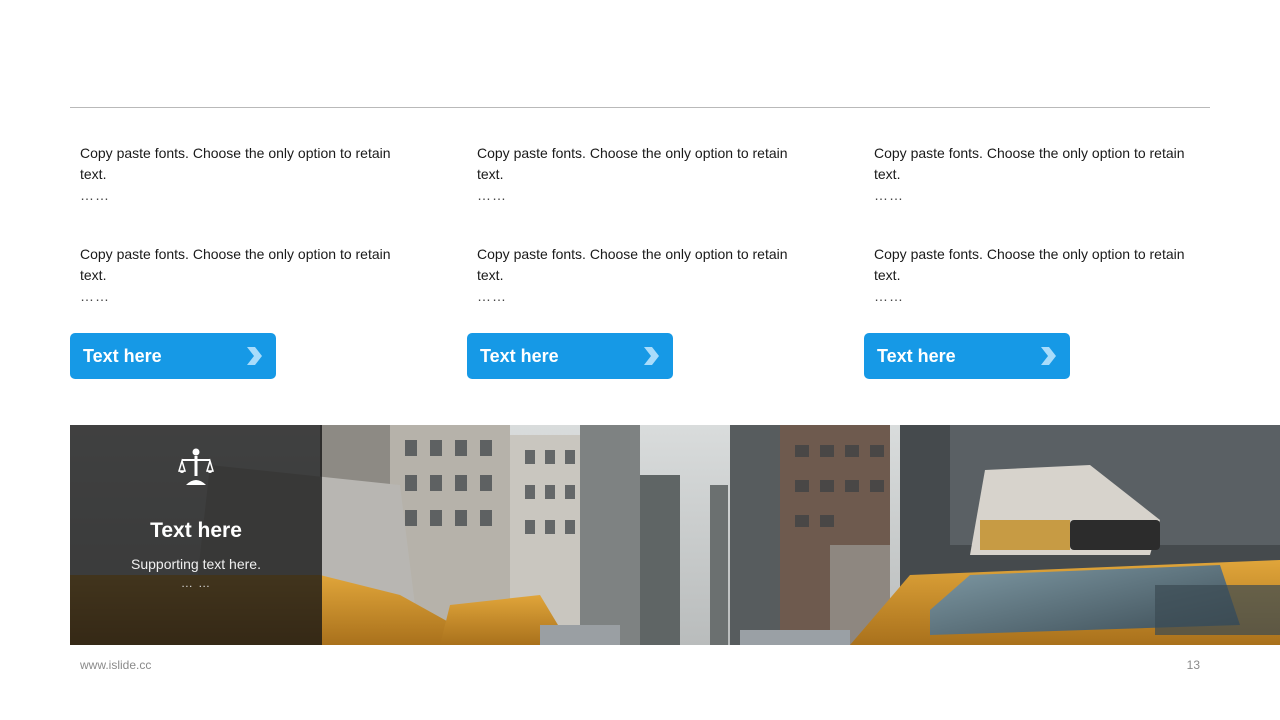  Describe the element at coordinates (570, 356) in the screenshot. I see `text-here-button-2: Text here` at that location.